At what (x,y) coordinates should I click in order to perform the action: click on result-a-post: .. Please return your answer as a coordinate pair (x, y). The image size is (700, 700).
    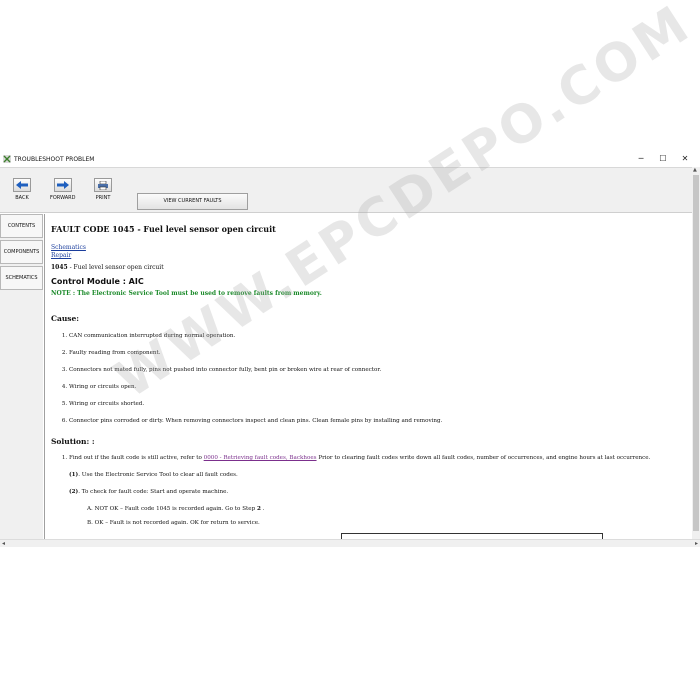
    Looking at the image, I should click on (262, 509).